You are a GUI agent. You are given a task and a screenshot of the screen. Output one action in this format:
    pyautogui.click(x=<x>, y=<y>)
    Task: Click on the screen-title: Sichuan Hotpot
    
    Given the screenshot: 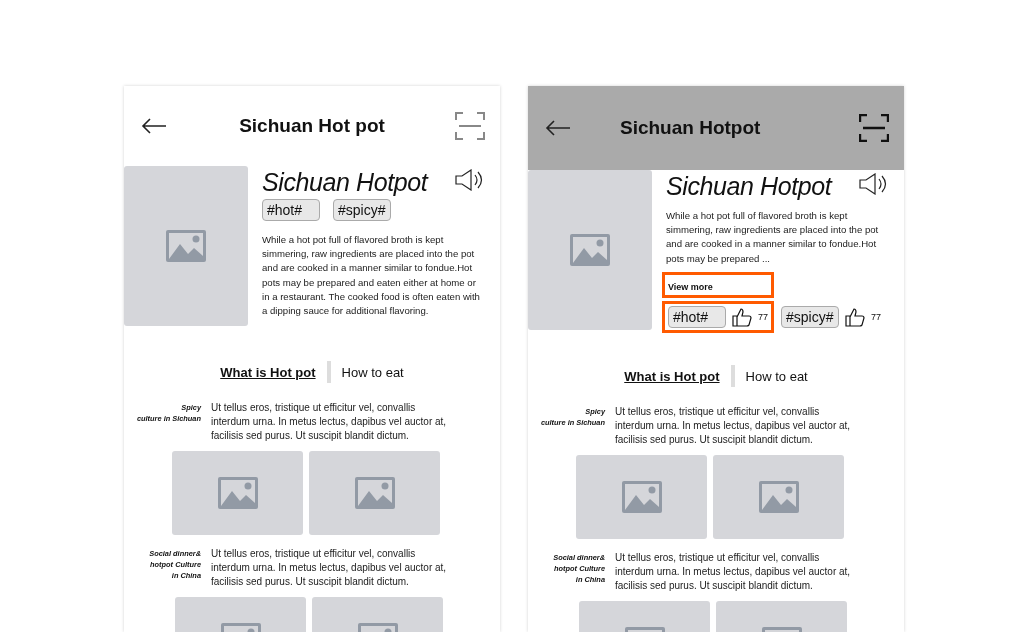 What is the action you would take?
    pyautogui.click(x=690, y=128)
    